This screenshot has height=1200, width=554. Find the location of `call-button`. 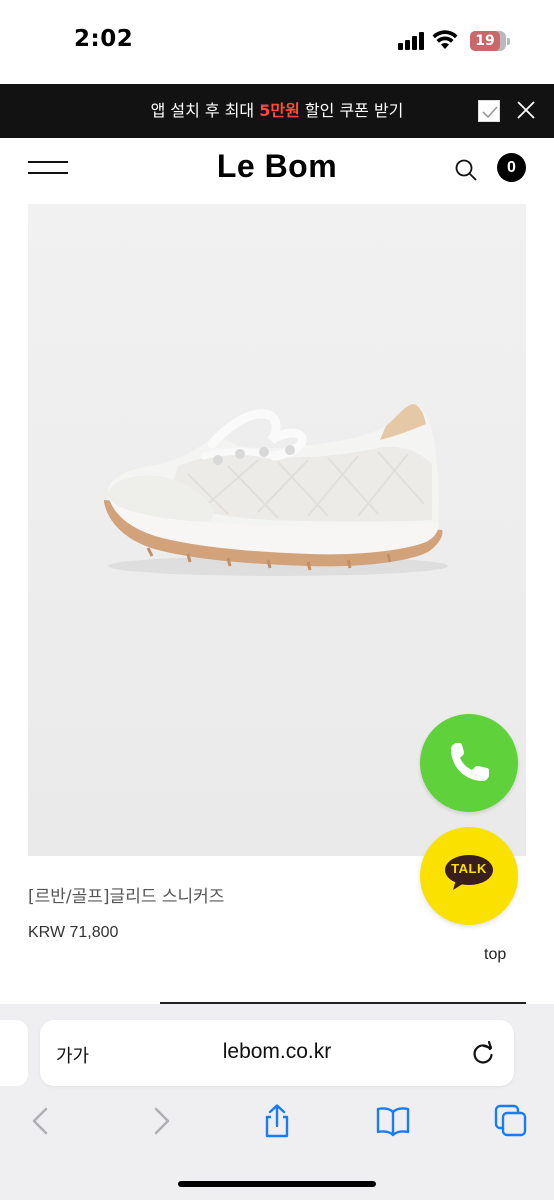

call-button is located at coordinates (469, 763).